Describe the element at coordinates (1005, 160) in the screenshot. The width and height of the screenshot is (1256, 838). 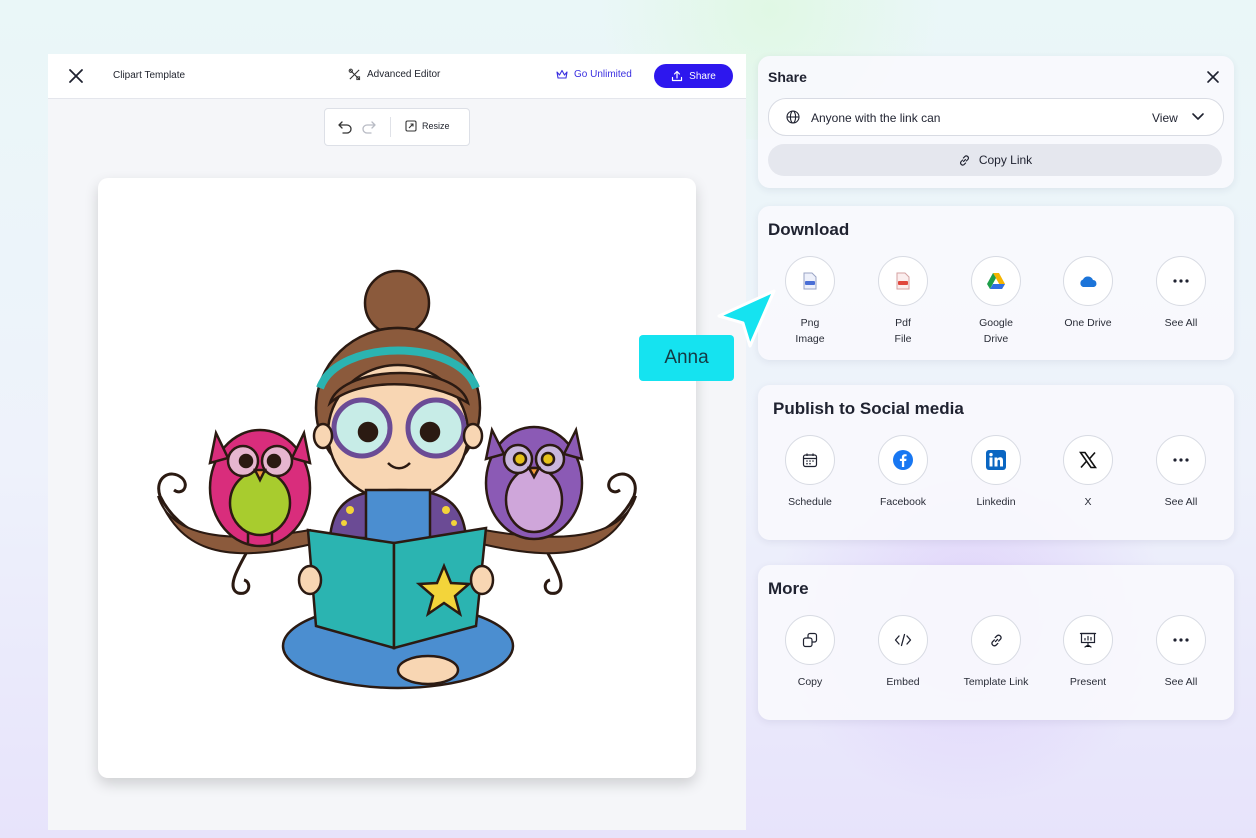
I see `copy-link-label: Copy Link` at that location.